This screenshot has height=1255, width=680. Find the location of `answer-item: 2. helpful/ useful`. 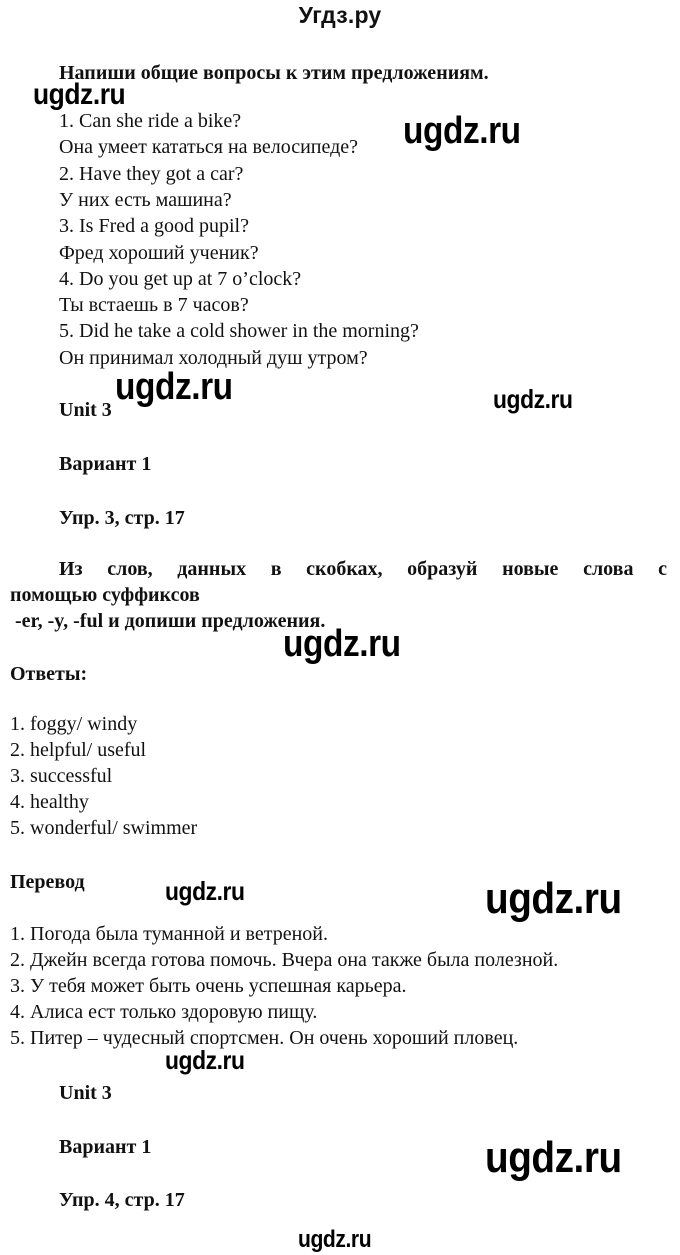

answer-item: 2. helpful/ useful is located at coordinates (78, 750).